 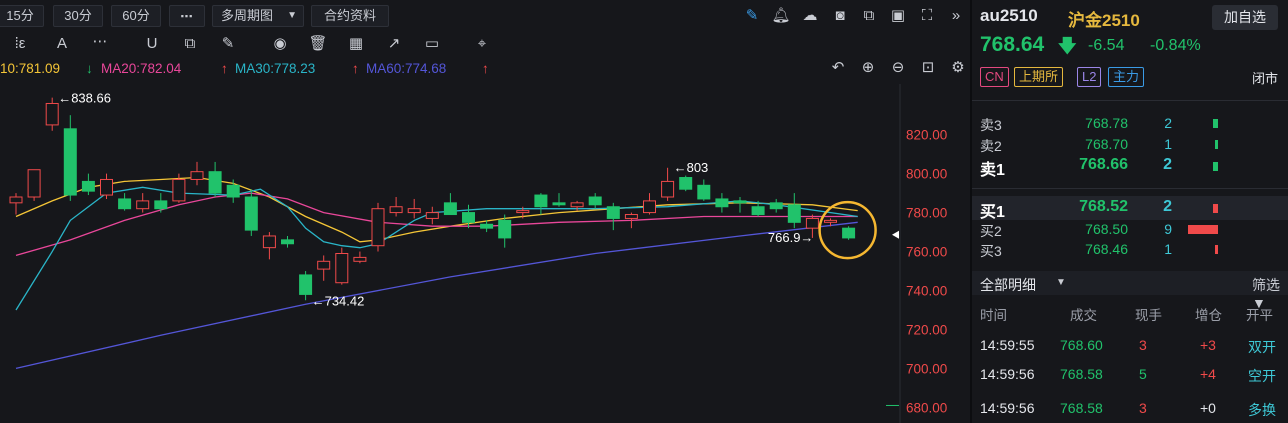 I want to click on trade-details-header: 全部明细 ▼ 筛选▼, so click(x=1130, y=291).